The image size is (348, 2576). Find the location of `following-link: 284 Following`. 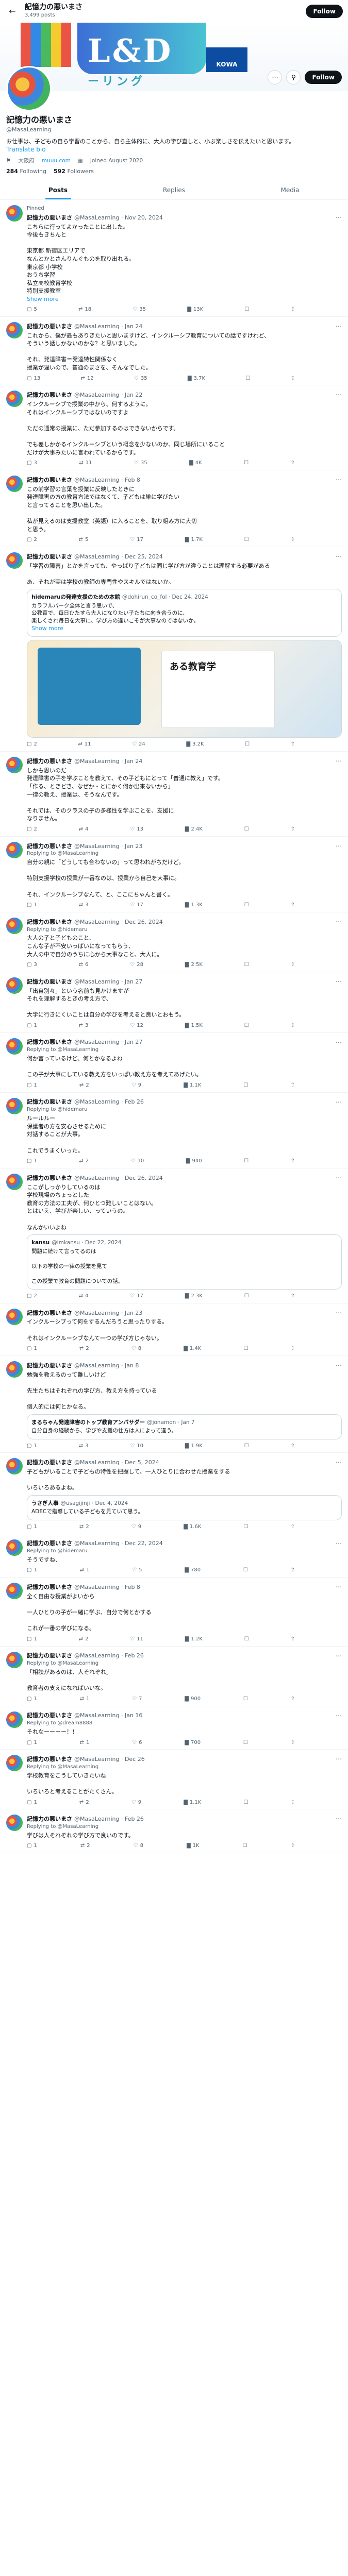

following-link: 284 Following is located at coordinates (26, 171).